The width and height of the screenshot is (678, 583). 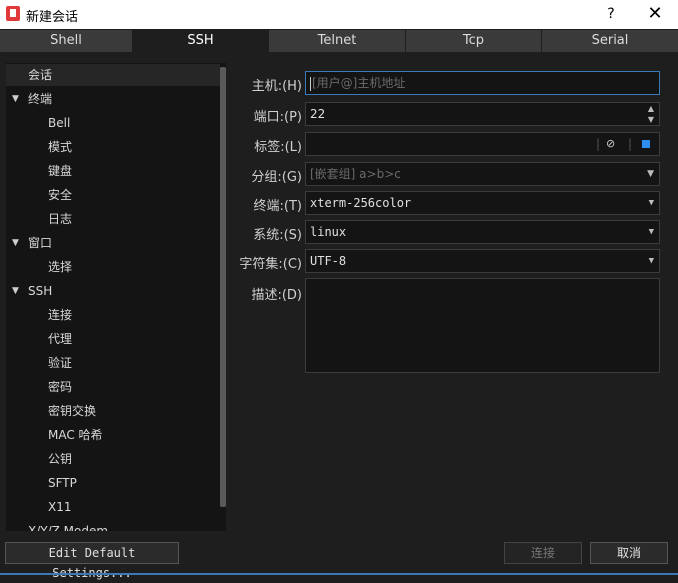 I want to click on tree-item-label: X11, so click(x=60, y=507).